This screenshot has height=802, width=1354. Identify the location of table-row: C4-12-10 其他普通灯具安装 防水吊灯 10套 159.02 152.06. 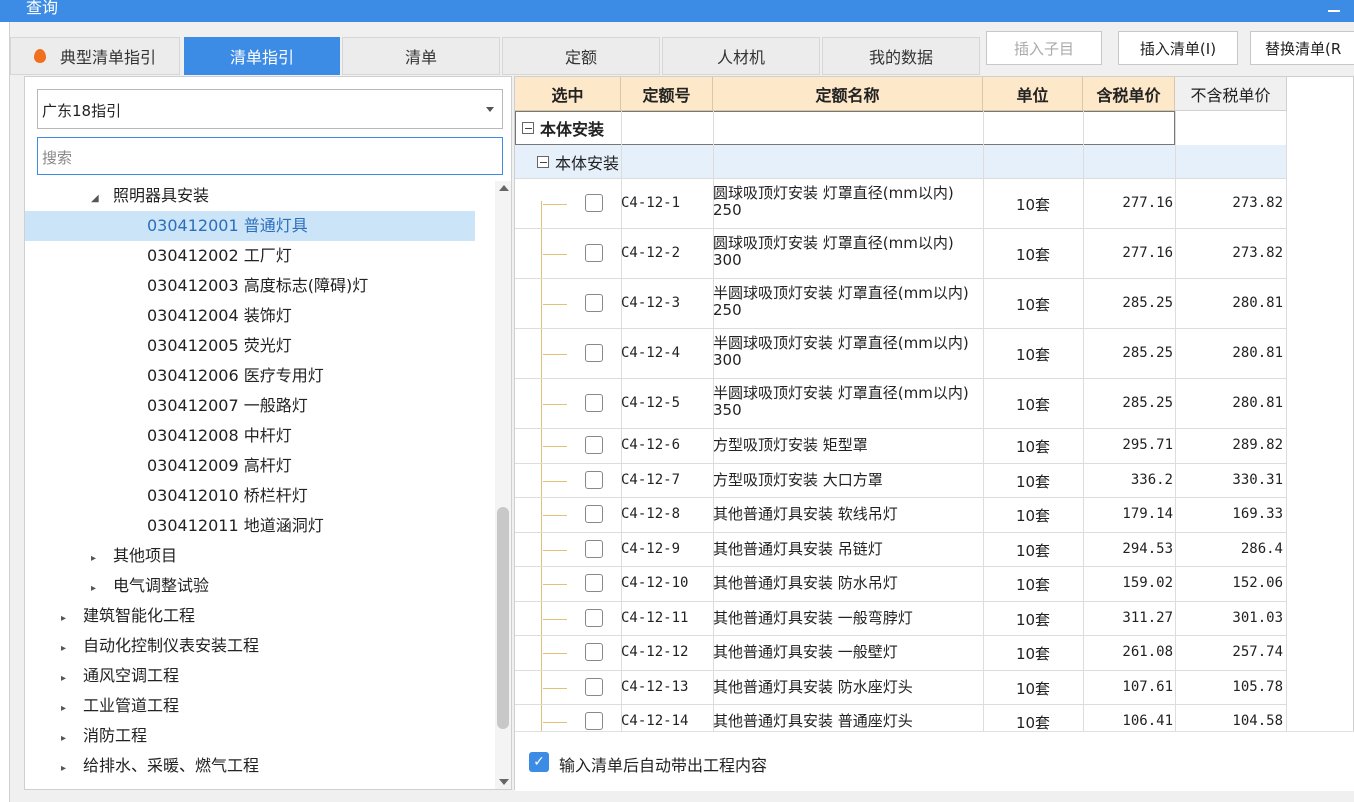
(901, 584).